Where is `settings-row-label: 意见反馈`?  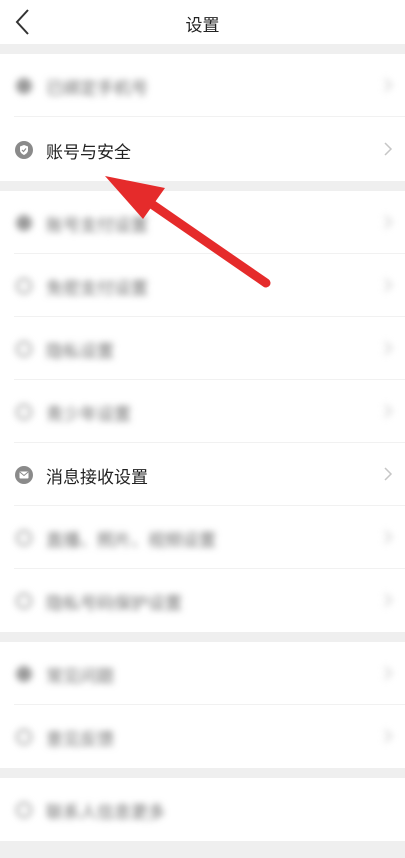 settings-row-label: 意见反馈 is located at coordinates (80, 740).